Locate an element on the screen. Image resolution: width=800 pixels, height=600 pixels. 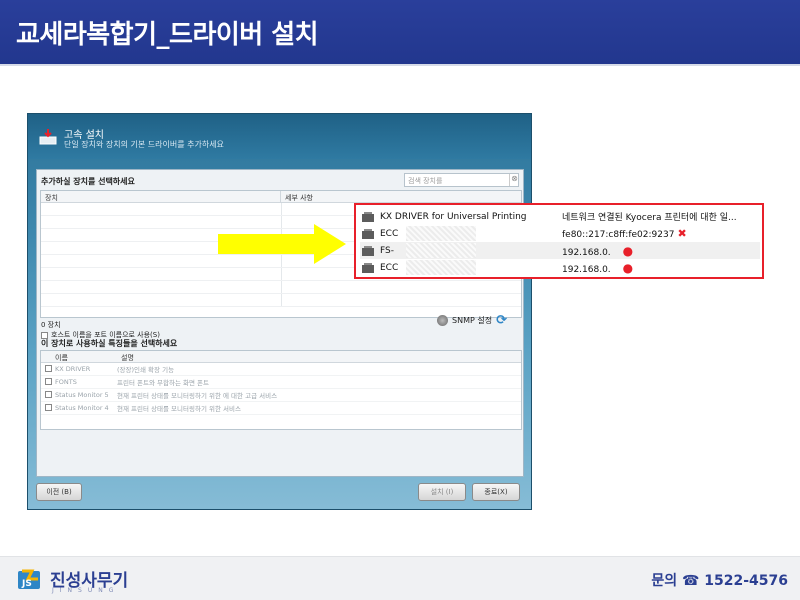
exit-button: 종료(X) is located at coordinates (496, 492).